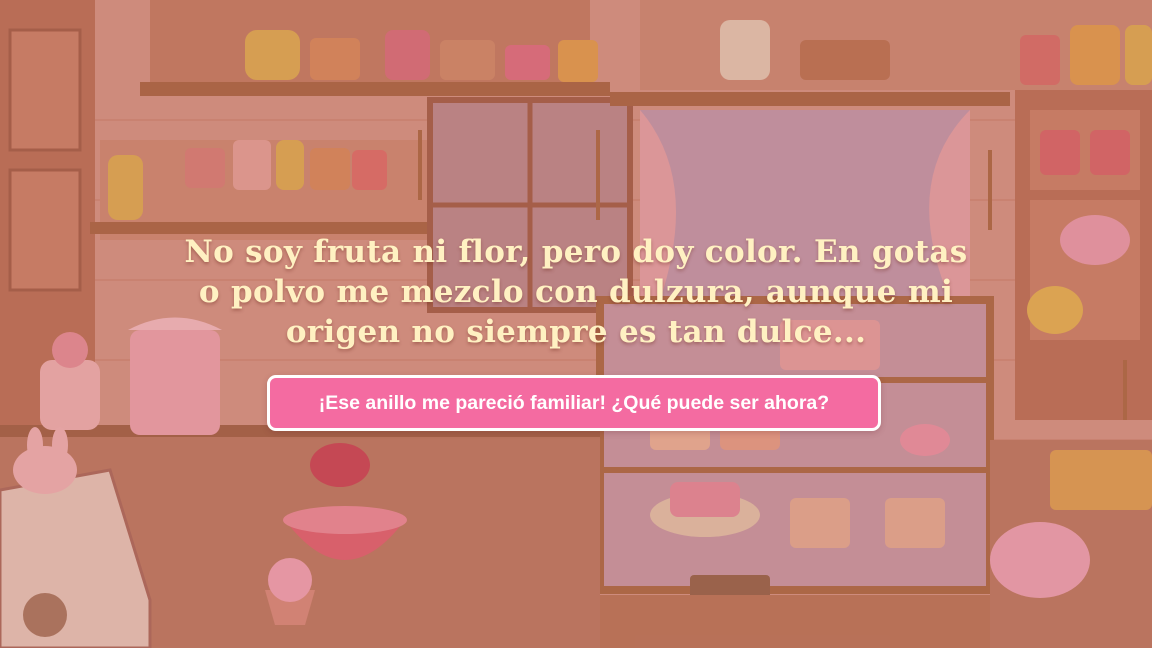  Describe the element at coordinates (1095, 240) in the screenshot. I see `teapot-icon` at that location.